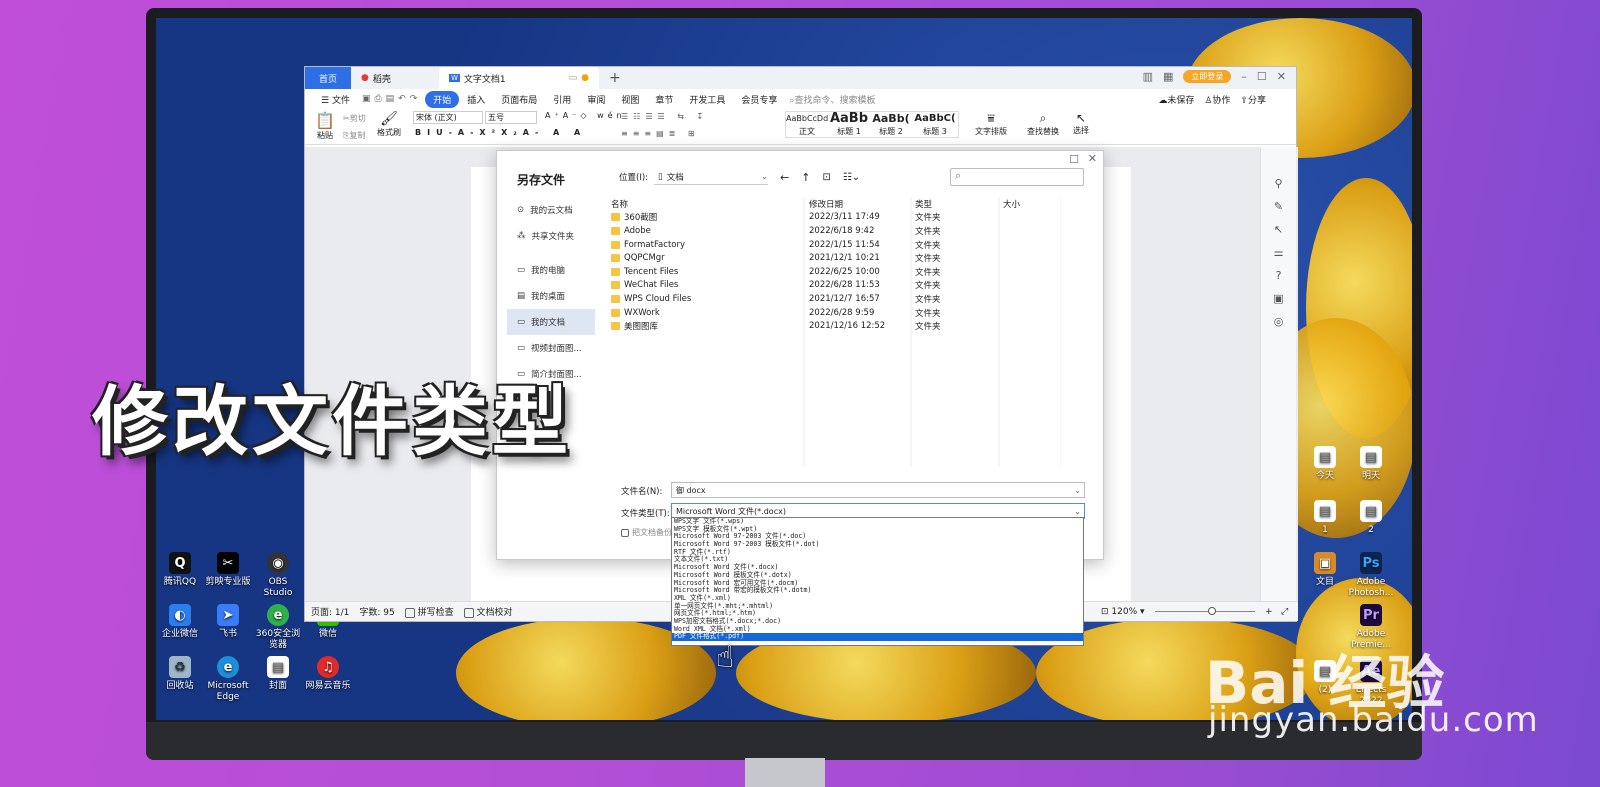 This screenshot has width=1600, height=787. What do you see at coordinates (585, 115) in the screenshot?
I see `font-size-tools: A⁺A⁻◇ wén` at bounding box center [585, 115].